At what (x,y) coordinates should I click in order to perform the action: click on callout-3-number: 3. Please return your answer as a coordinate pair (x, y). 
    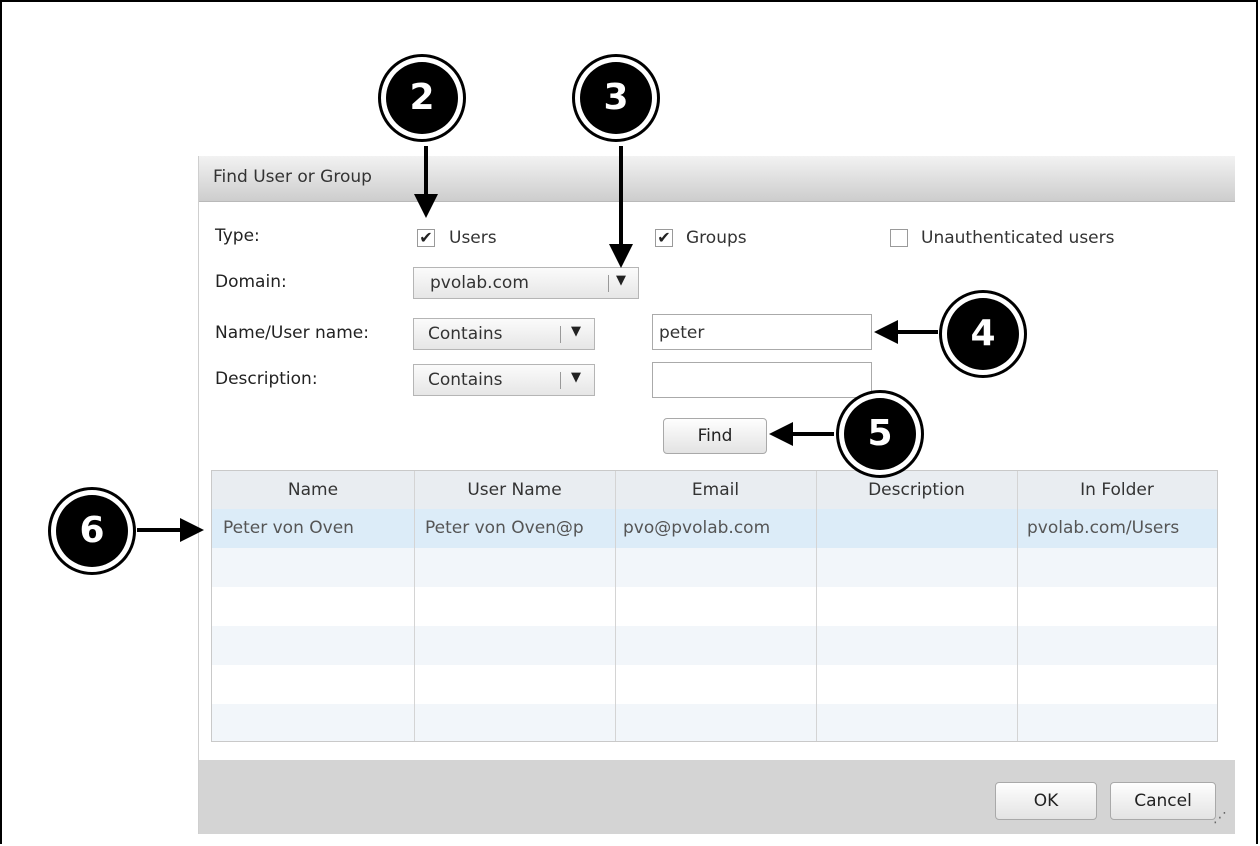
    Looking at the image, I should click on (616, 98).